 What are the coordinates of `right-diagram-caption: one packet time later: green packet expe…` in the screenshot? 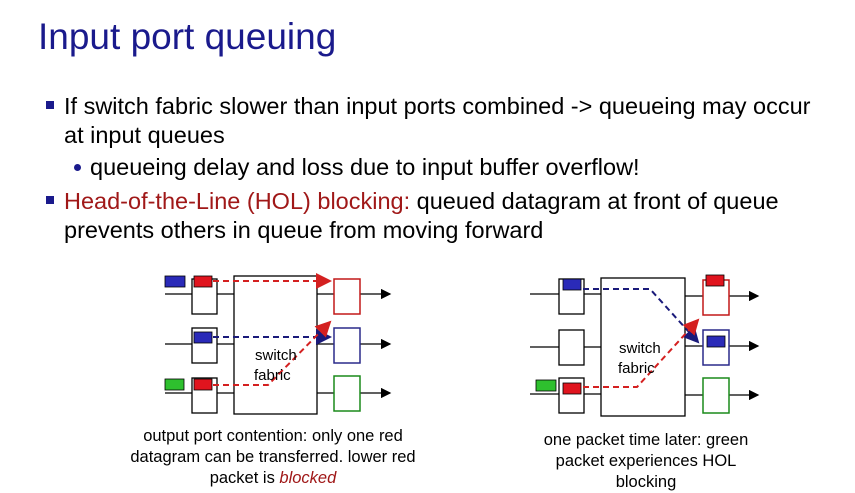 It's located at (646, 461).